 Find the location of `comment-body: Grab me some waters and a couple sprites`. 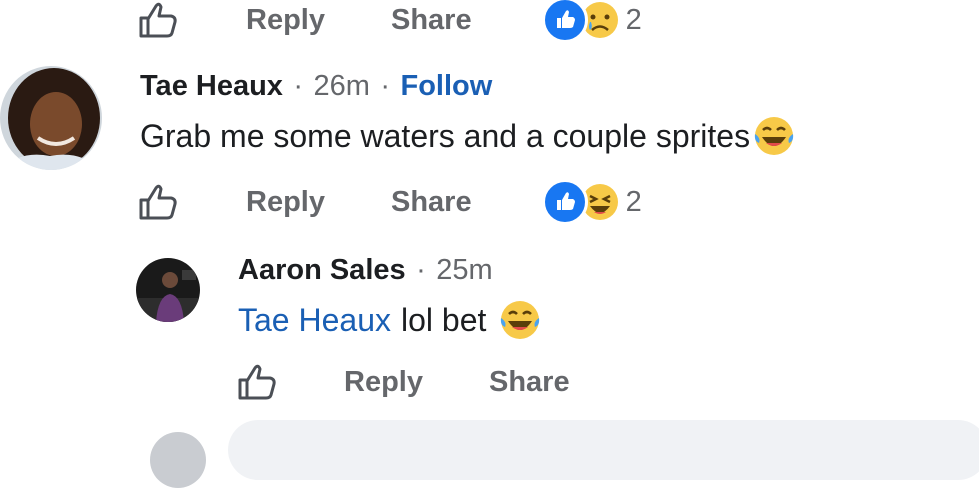

comment-body: Grab me some waters and a couple sprites is located at coordinates (468, 136).